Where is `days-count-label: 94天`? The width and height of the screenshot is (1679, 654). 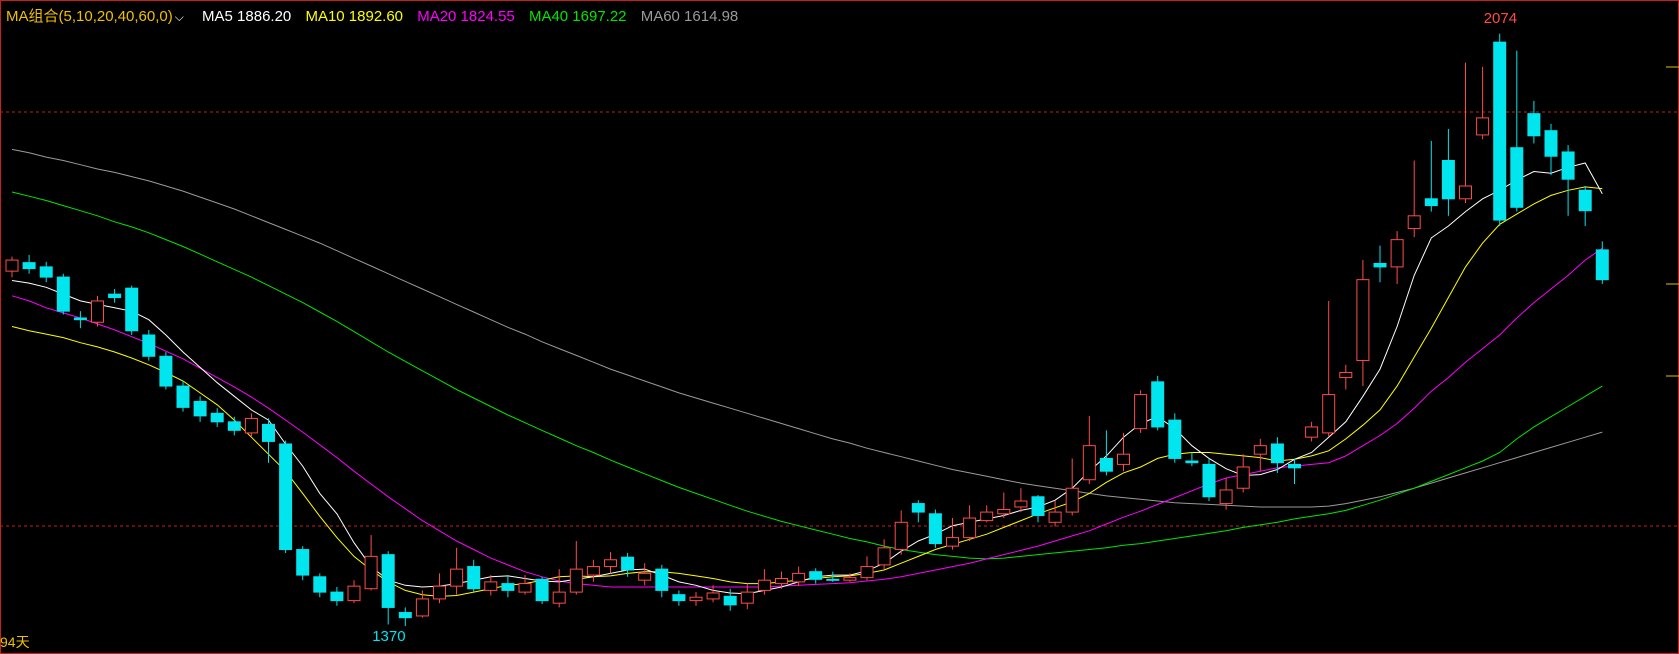
days-count-label: 94天 is located at coordinates (15, 642).